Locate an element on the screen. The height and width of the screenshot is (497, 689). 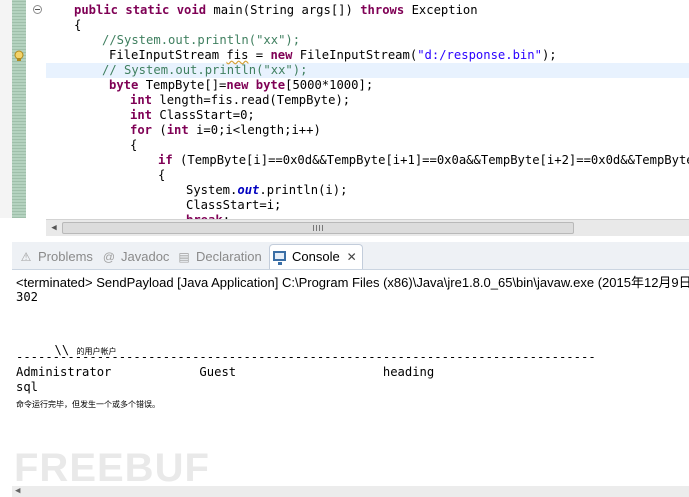
tab-declaration: ▤ Declaration is located at coordinates (218, 257).